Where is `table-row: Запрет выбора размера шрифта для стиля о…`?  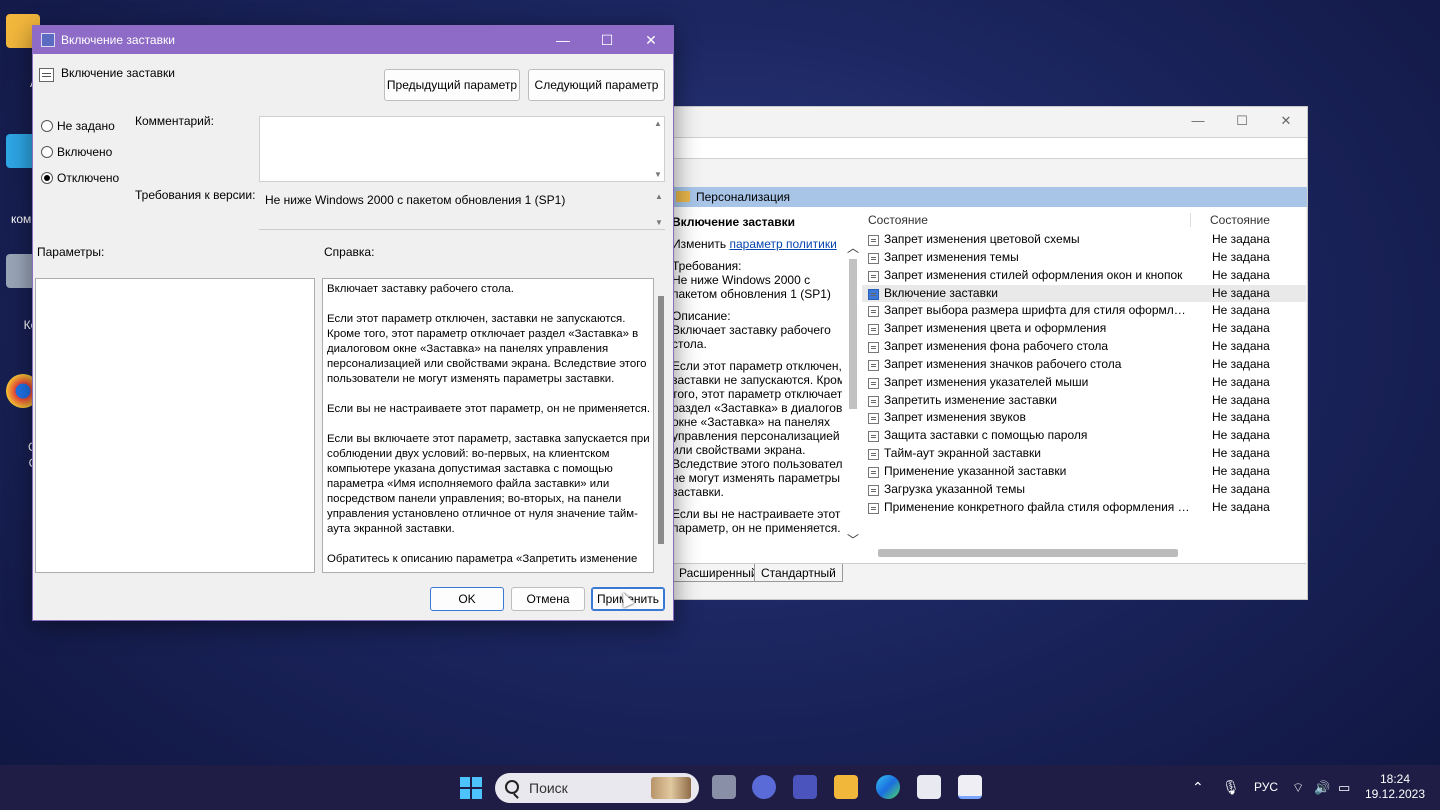 table-row: Запрет выбора размера шрифта для стиля о… is located at coordinates (1084, 311).